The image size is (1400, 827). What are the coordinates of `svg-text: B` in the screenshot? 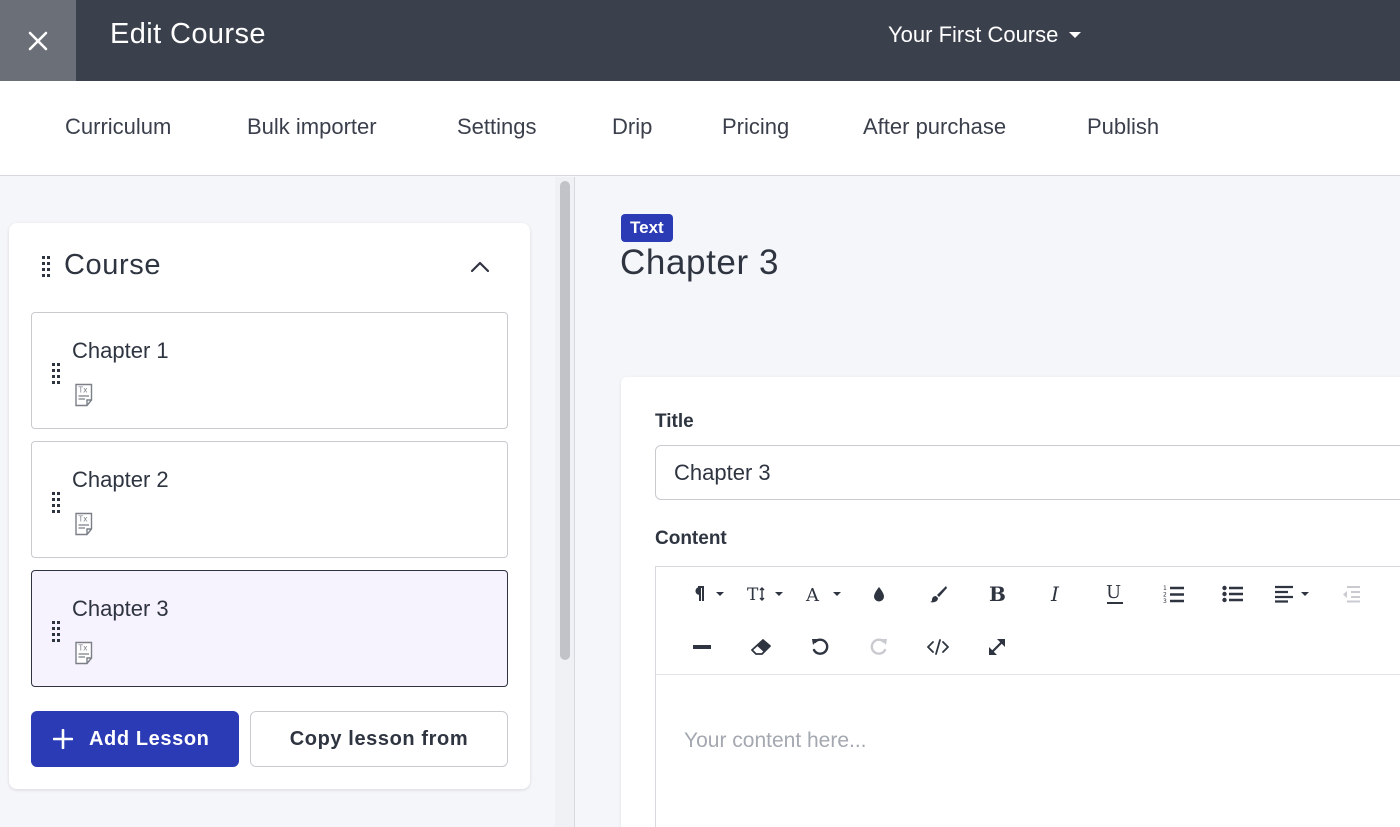 It's located at (997, 594).